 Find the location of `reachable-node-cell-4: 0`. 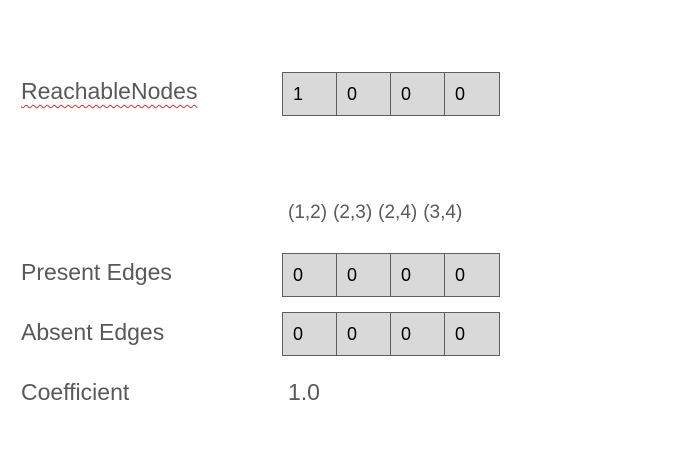

reachable-node-cell-4: 0 is located at coordinates (460, 93).